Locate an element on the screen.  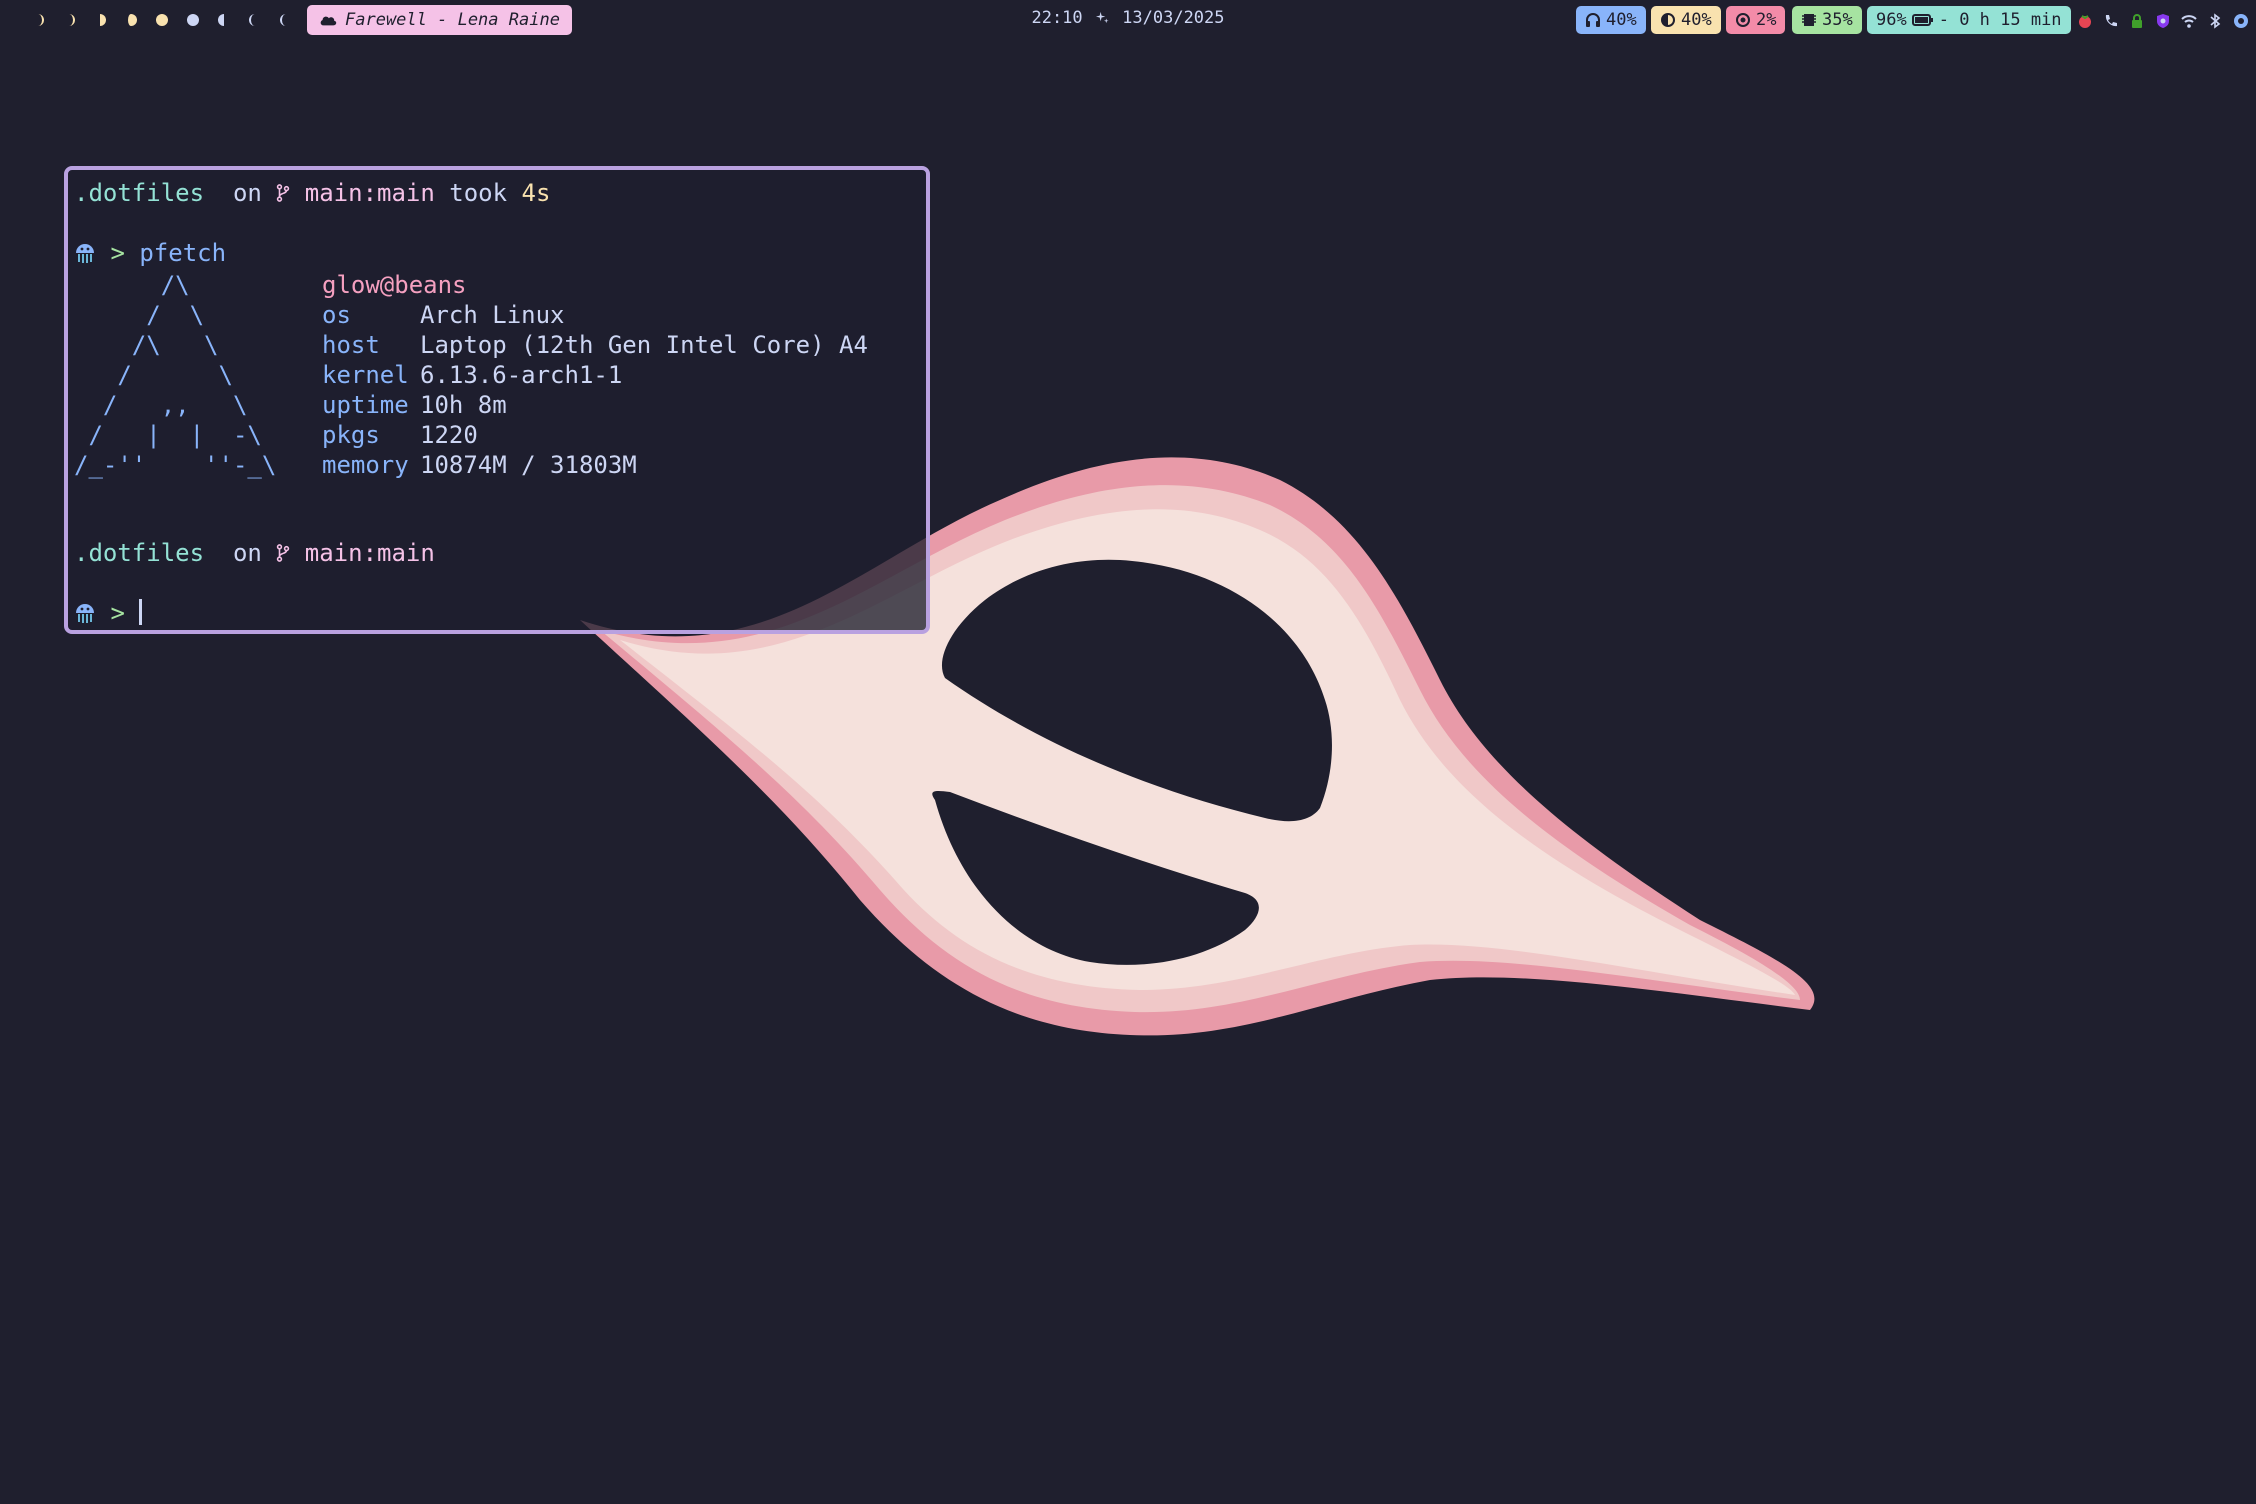
vpn-icon is located at coordinates (2163, 21).